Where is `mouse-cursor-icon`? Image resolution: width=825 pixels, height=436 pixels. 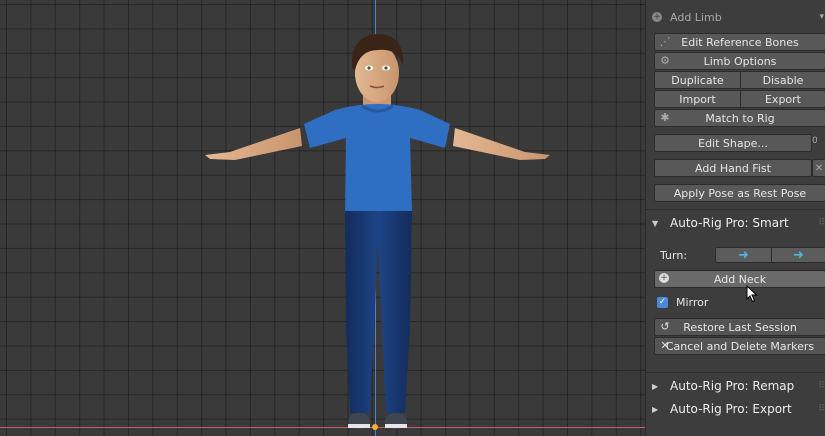 mouse-cursor-icon is located at coordinates (752, 294).